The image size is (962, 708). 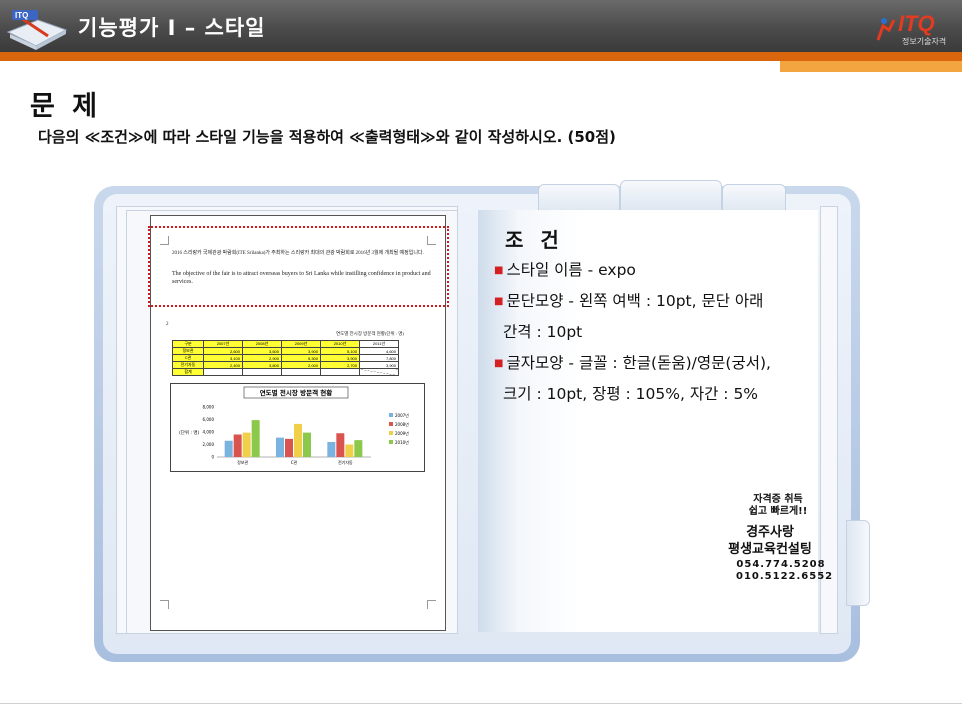 What do you see at coordinates (778, 511) in the screenshot?
I see `promo-slogan-line: 쉽고 빠르게!!` at bounding box center [778, 511].